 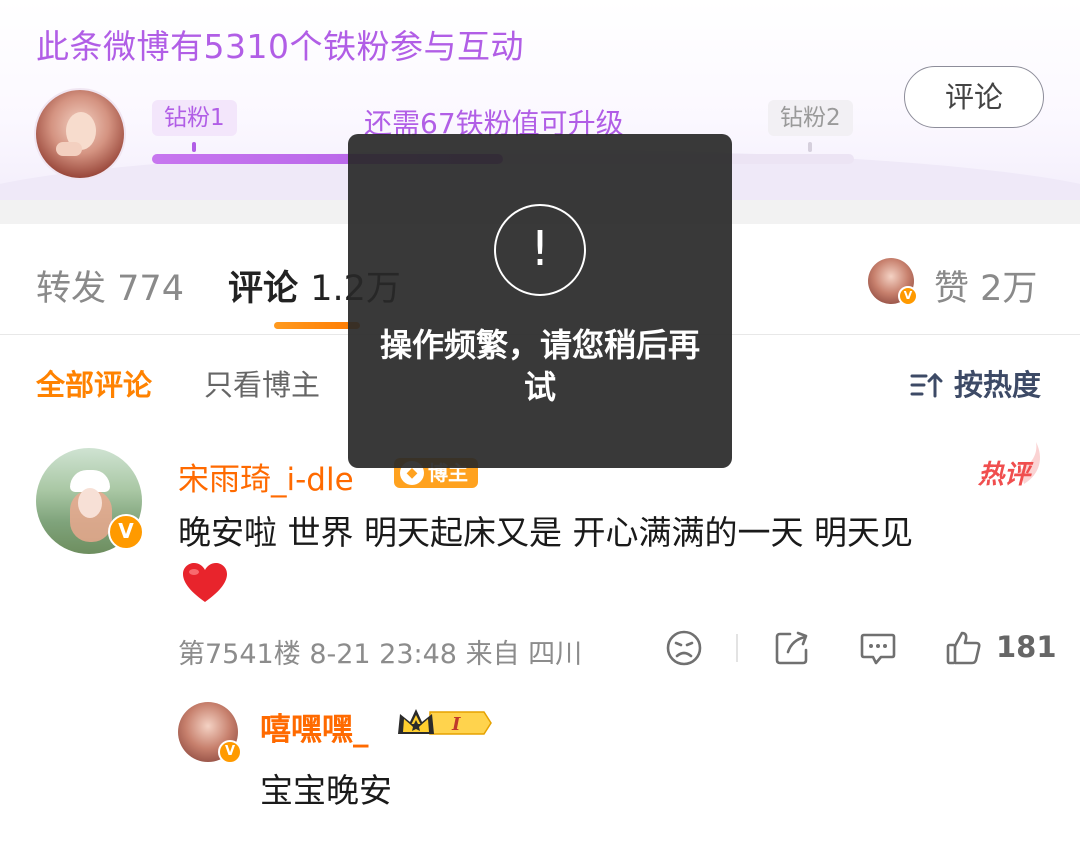 What do you see at coordinates (792, 648) in the screenshot?
I see `share-icon` at bounding box center [792, 648].